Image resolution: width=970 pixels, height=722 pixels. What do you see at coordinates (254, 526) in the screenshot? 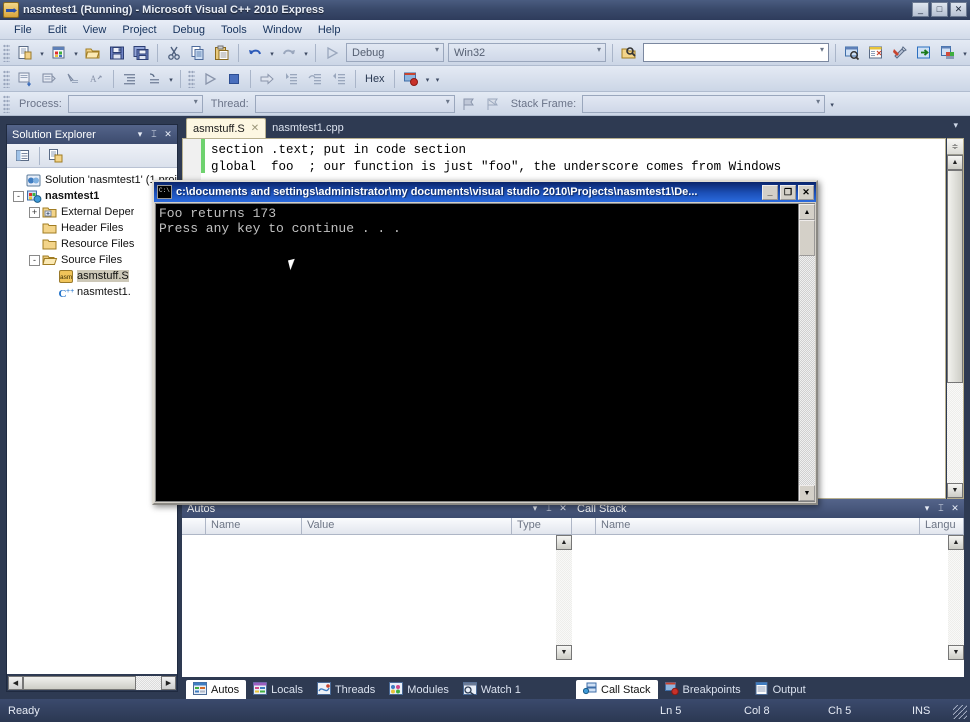
I see `autos-col-name: Name` at bounding box center [254, 526].